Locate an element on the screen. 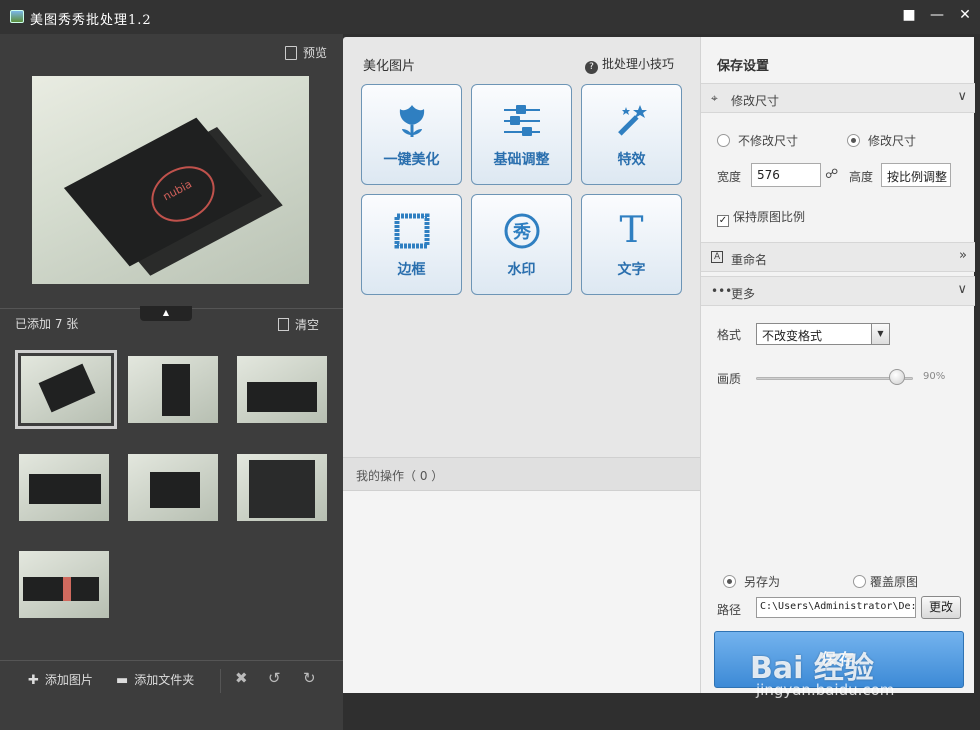  link-icon: ☍ is located at coordinates (831, 174).